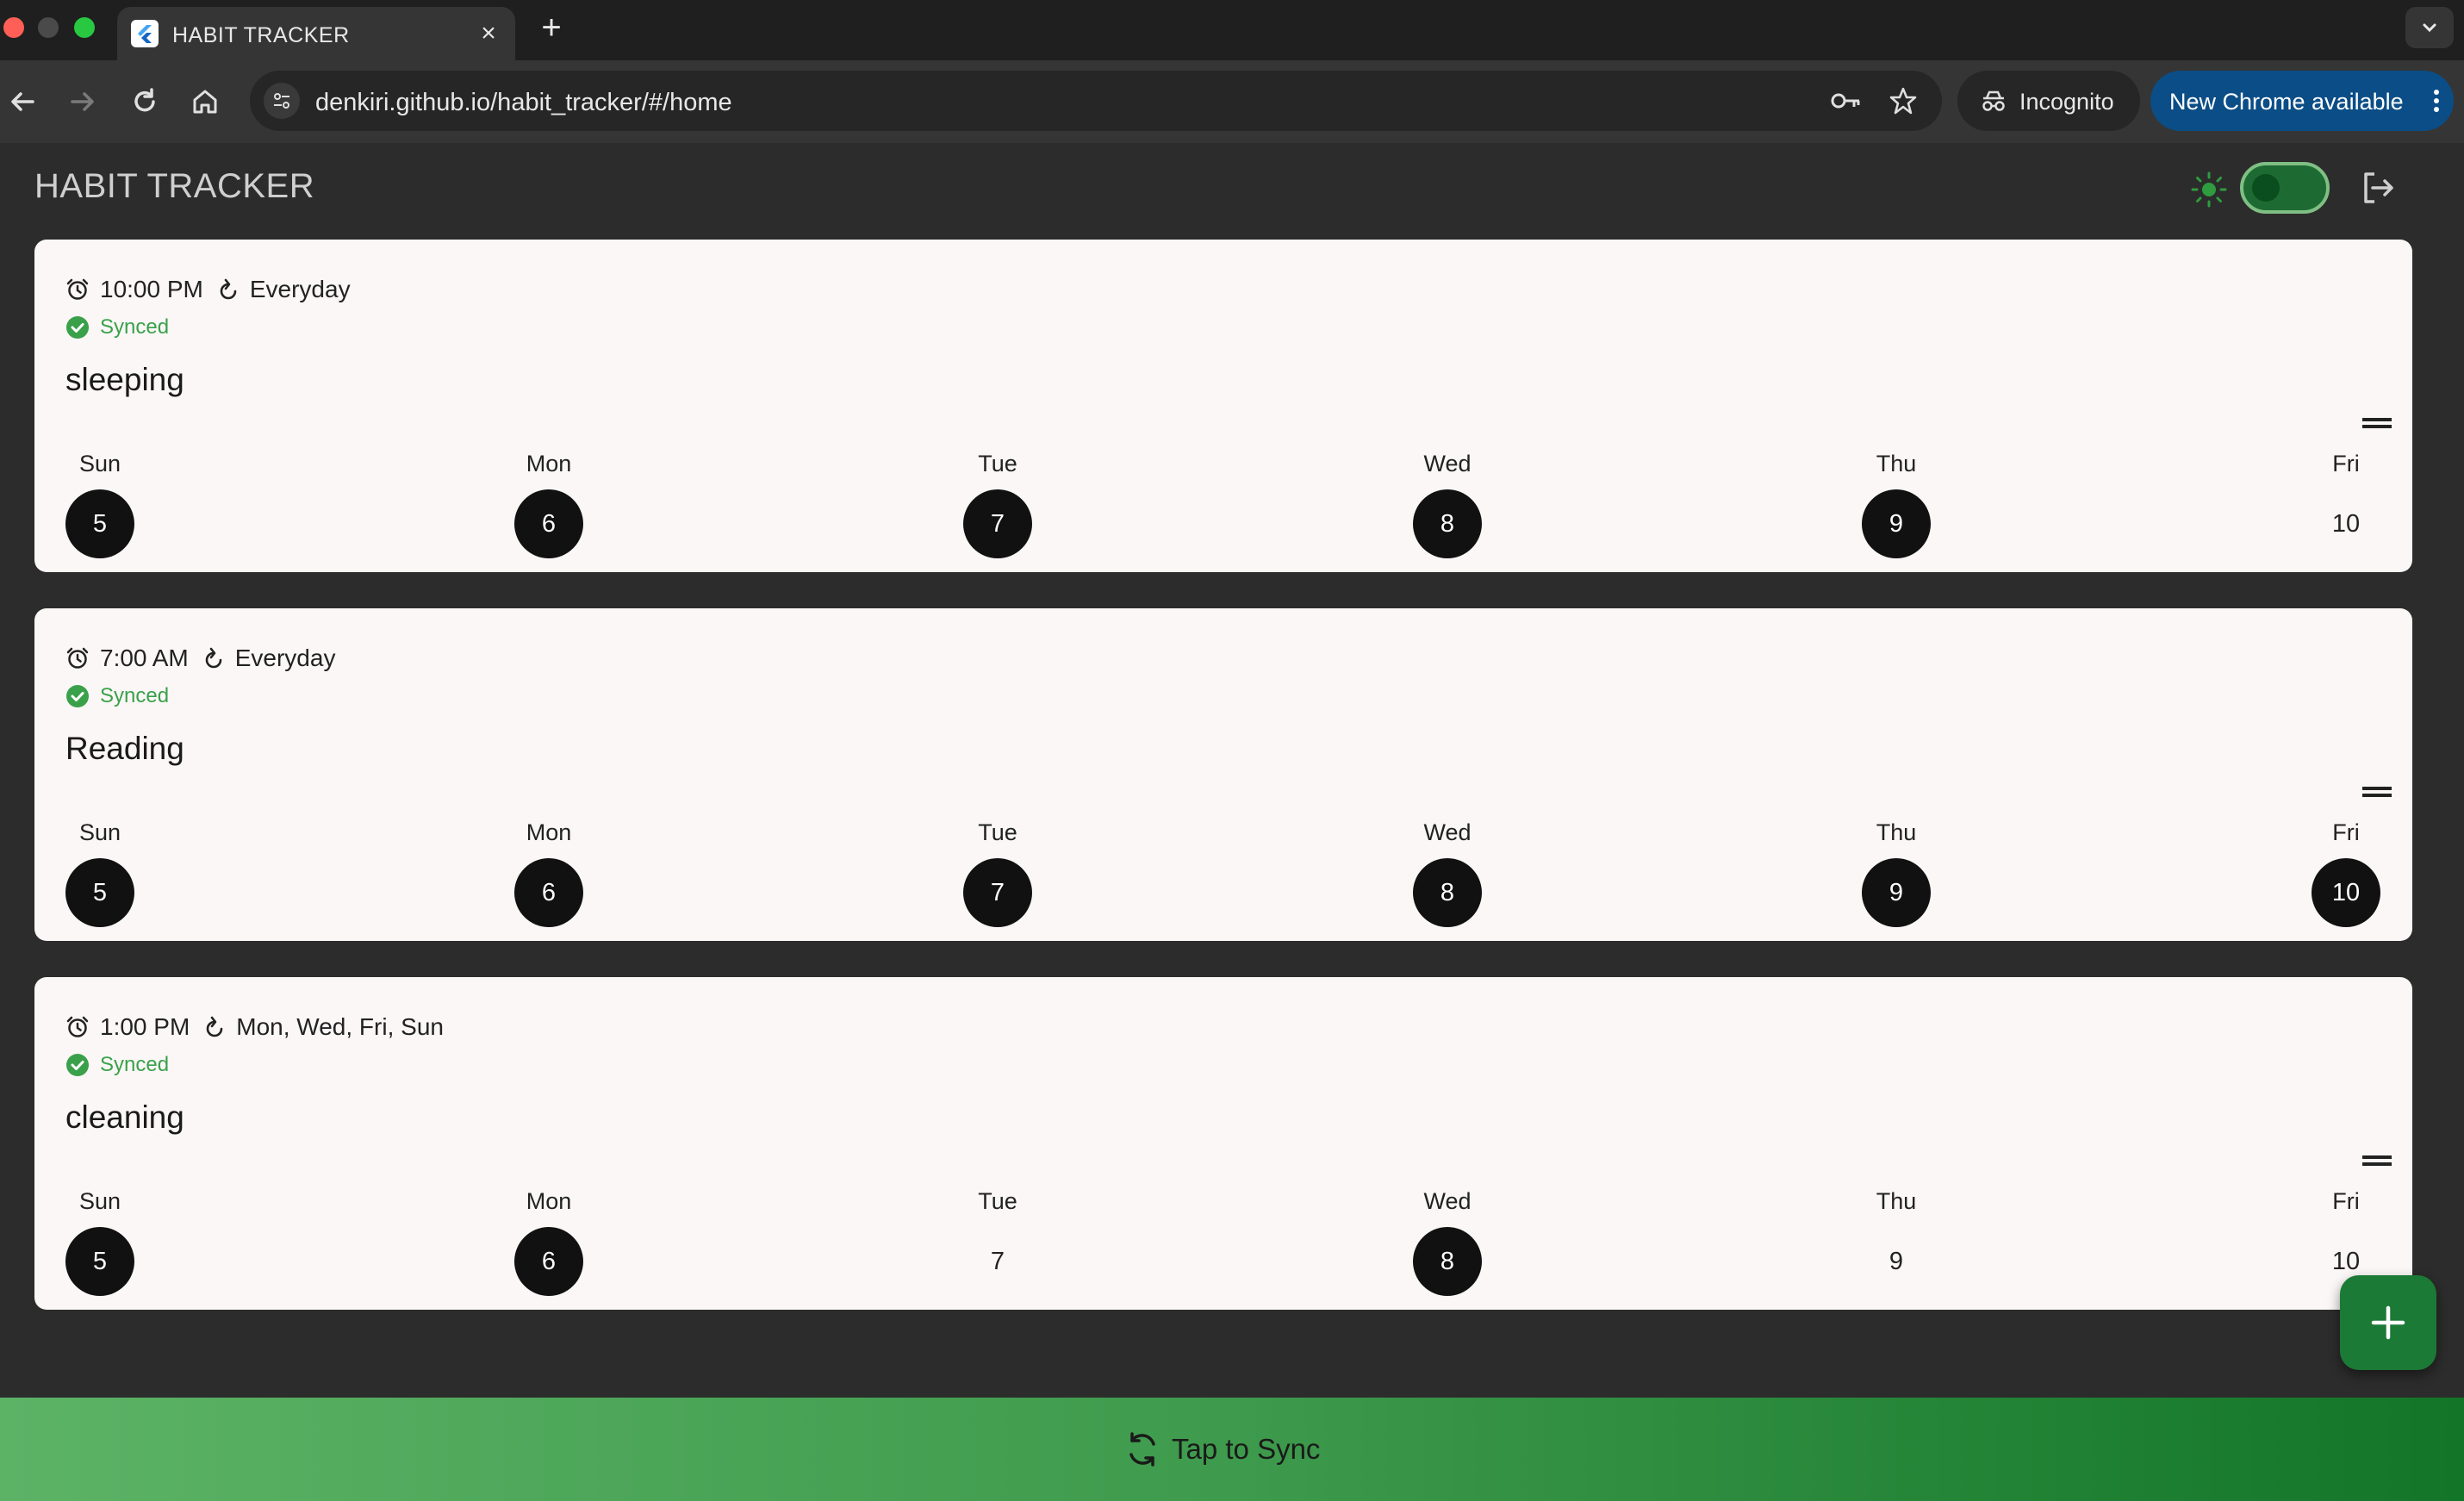 This screenshot has height=1501, width=2464. What do you see at coordinates (2378, 188) in the screenshot?
I see `logout-icon` at bounding box center [2378, 188].